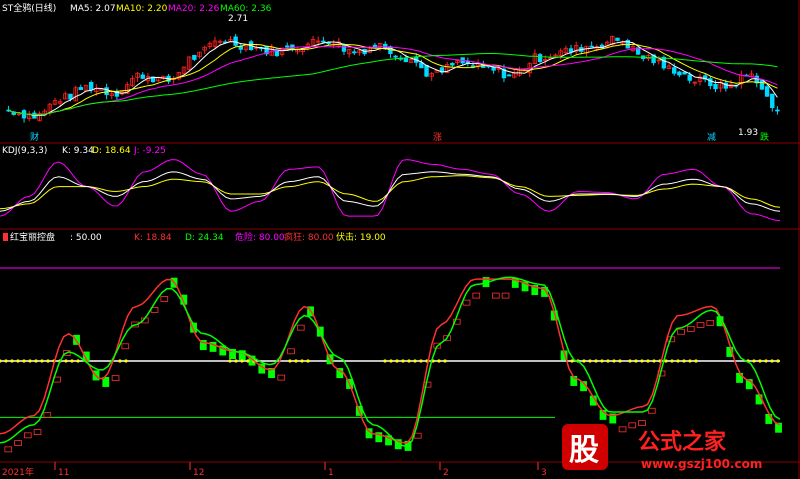  I want to click on xaxis-label-3: 3, so click(544, 473).